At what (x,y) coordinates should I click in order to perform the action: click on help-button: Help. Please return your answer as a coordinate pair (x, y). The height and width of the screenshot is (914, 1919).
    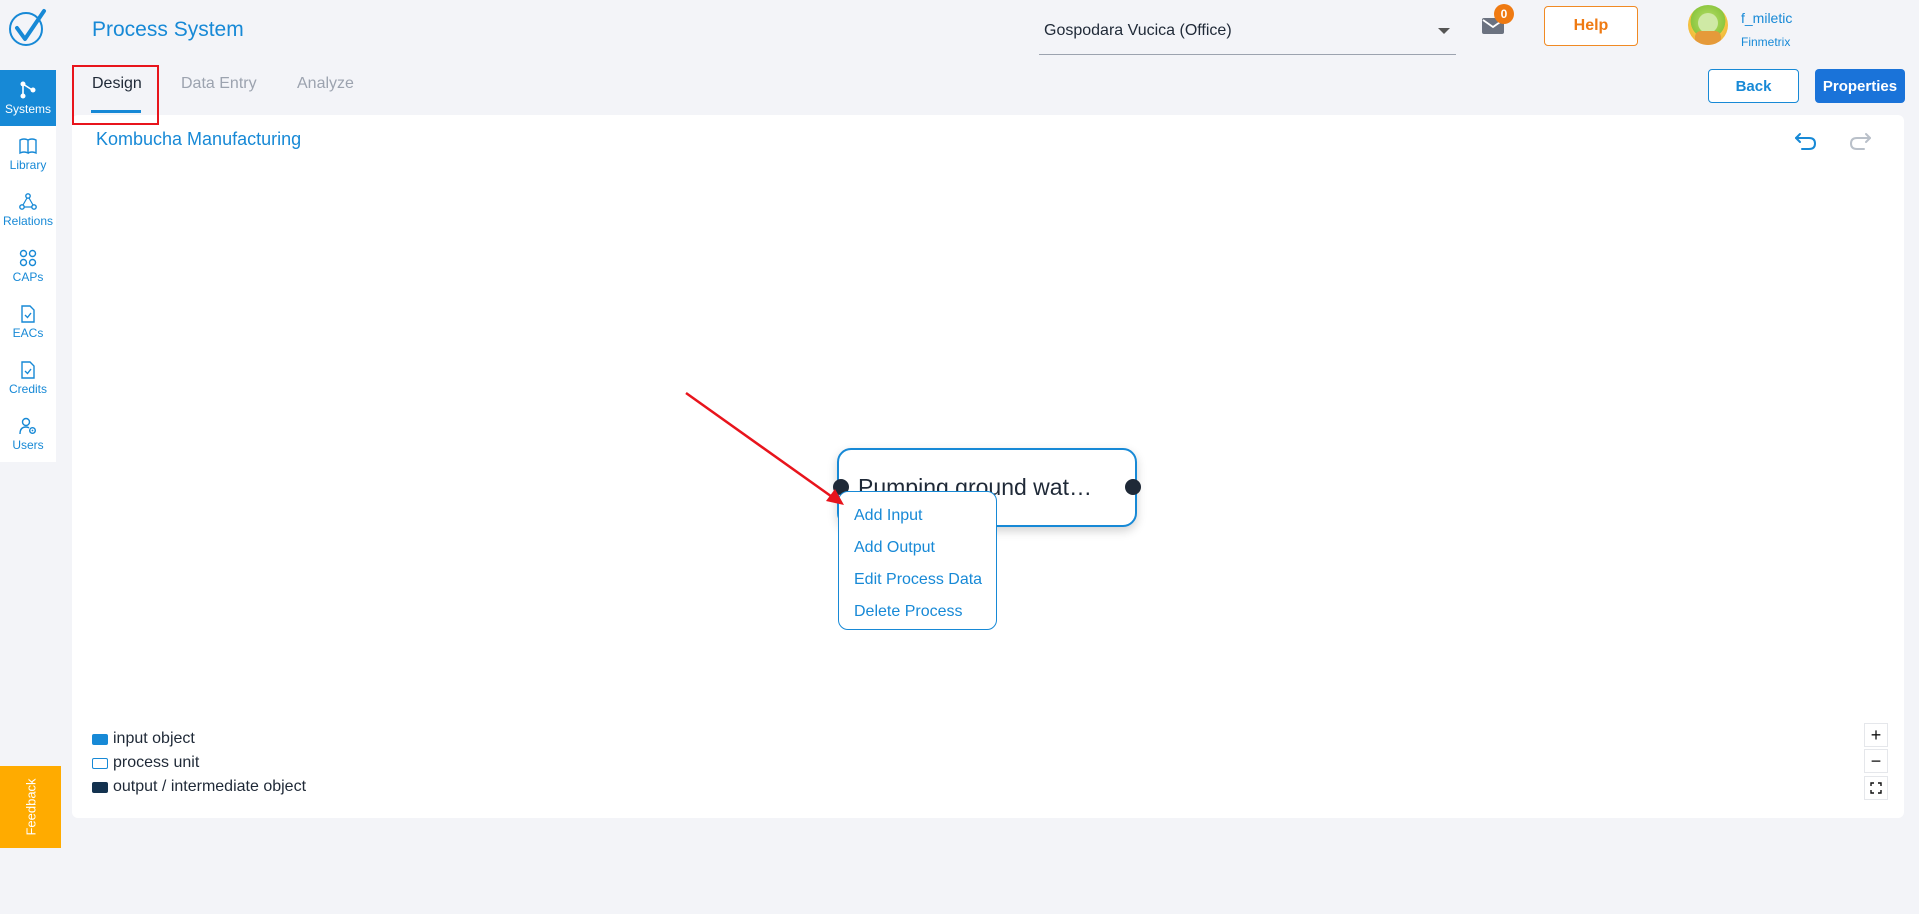
    Looking at the image, I should click on (1591, 26).